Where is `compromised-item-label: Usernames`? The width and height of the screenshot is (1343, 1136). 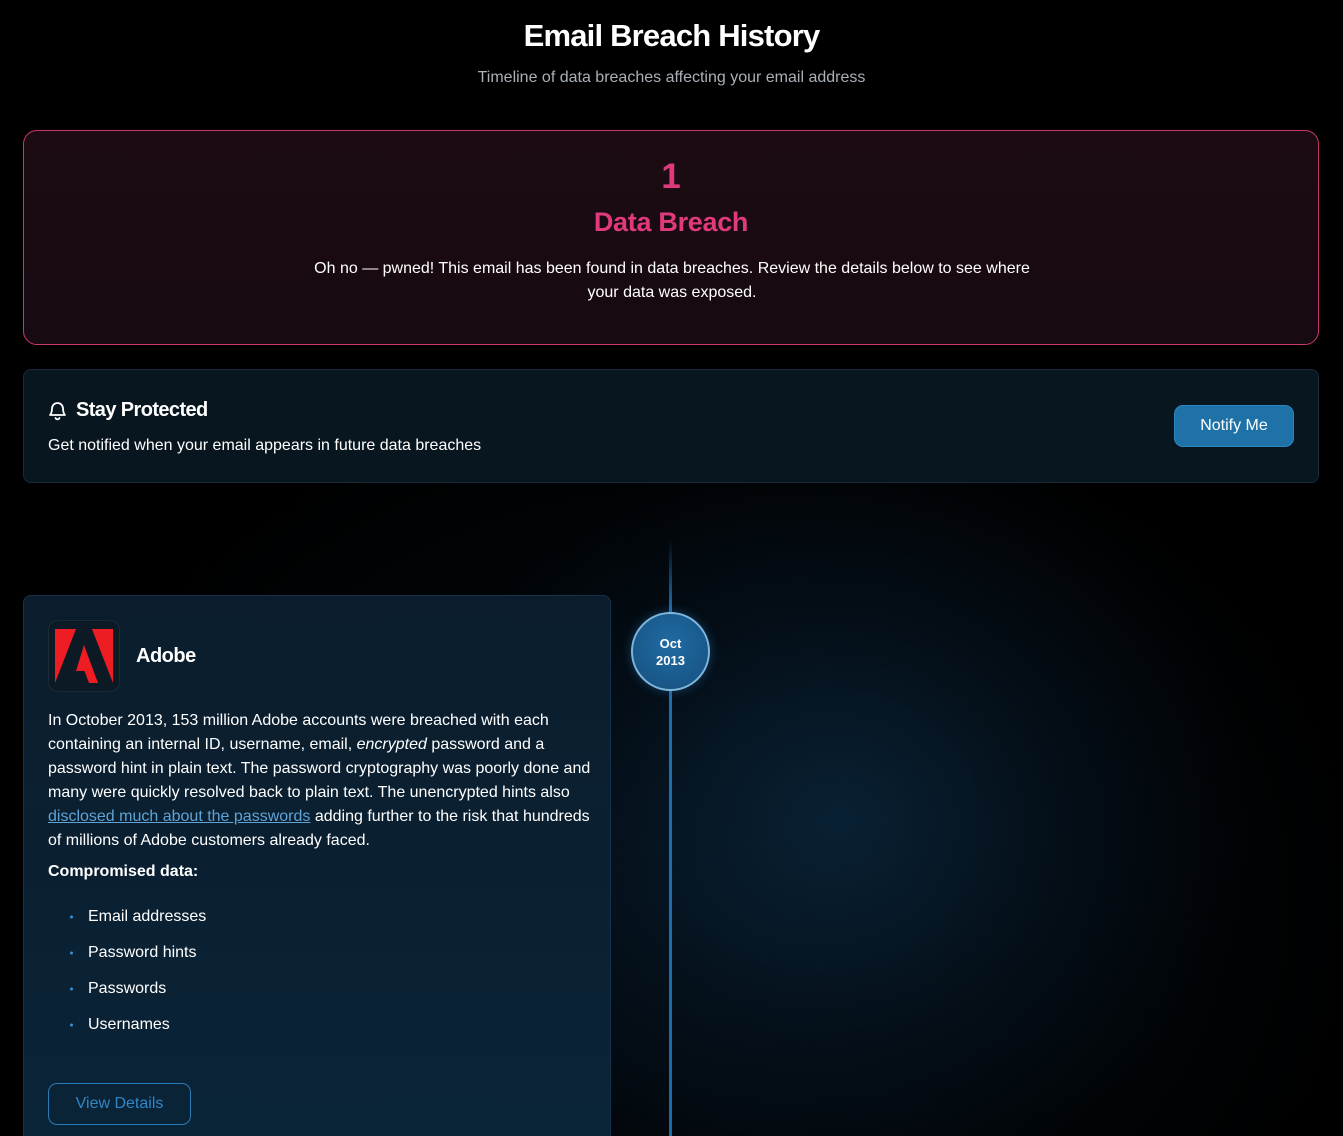
compromised-item-label: Usernames is located at coordinates (129, 1024).